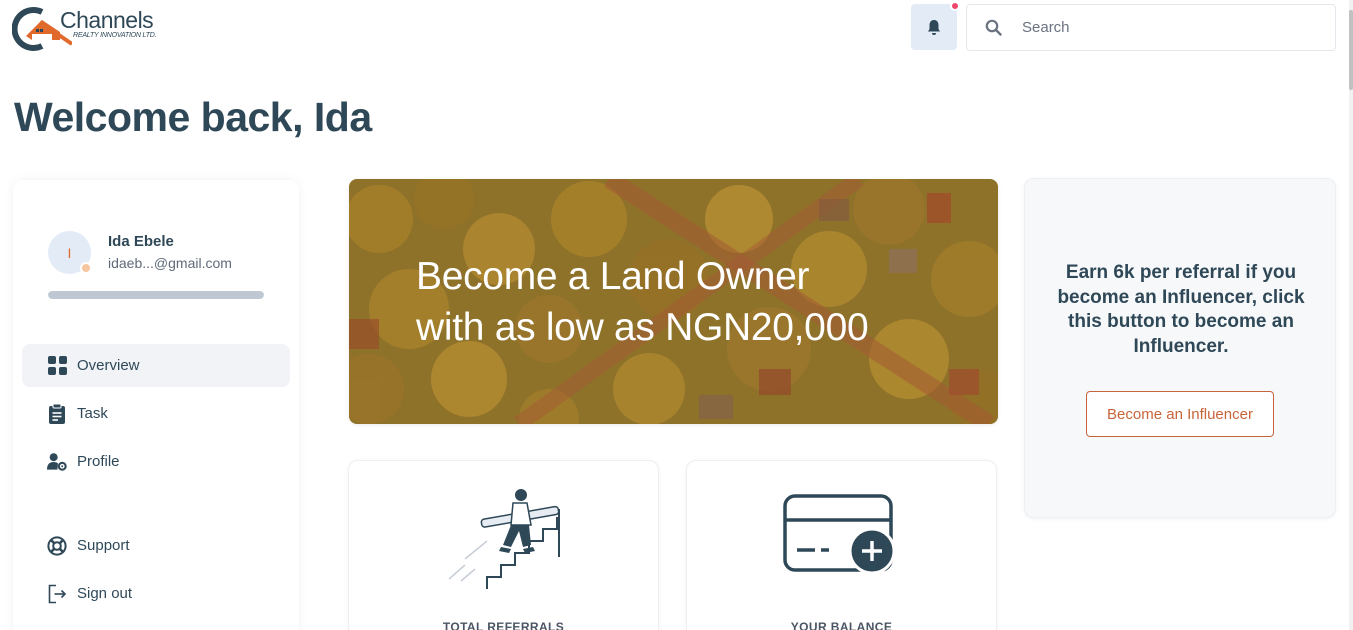 This screenshot has width=1353, height=630. What do you see at coordinates (92, 413) in the screenshot?
I see `sidebar-item-label: Task` at bounding box center [92, 413].